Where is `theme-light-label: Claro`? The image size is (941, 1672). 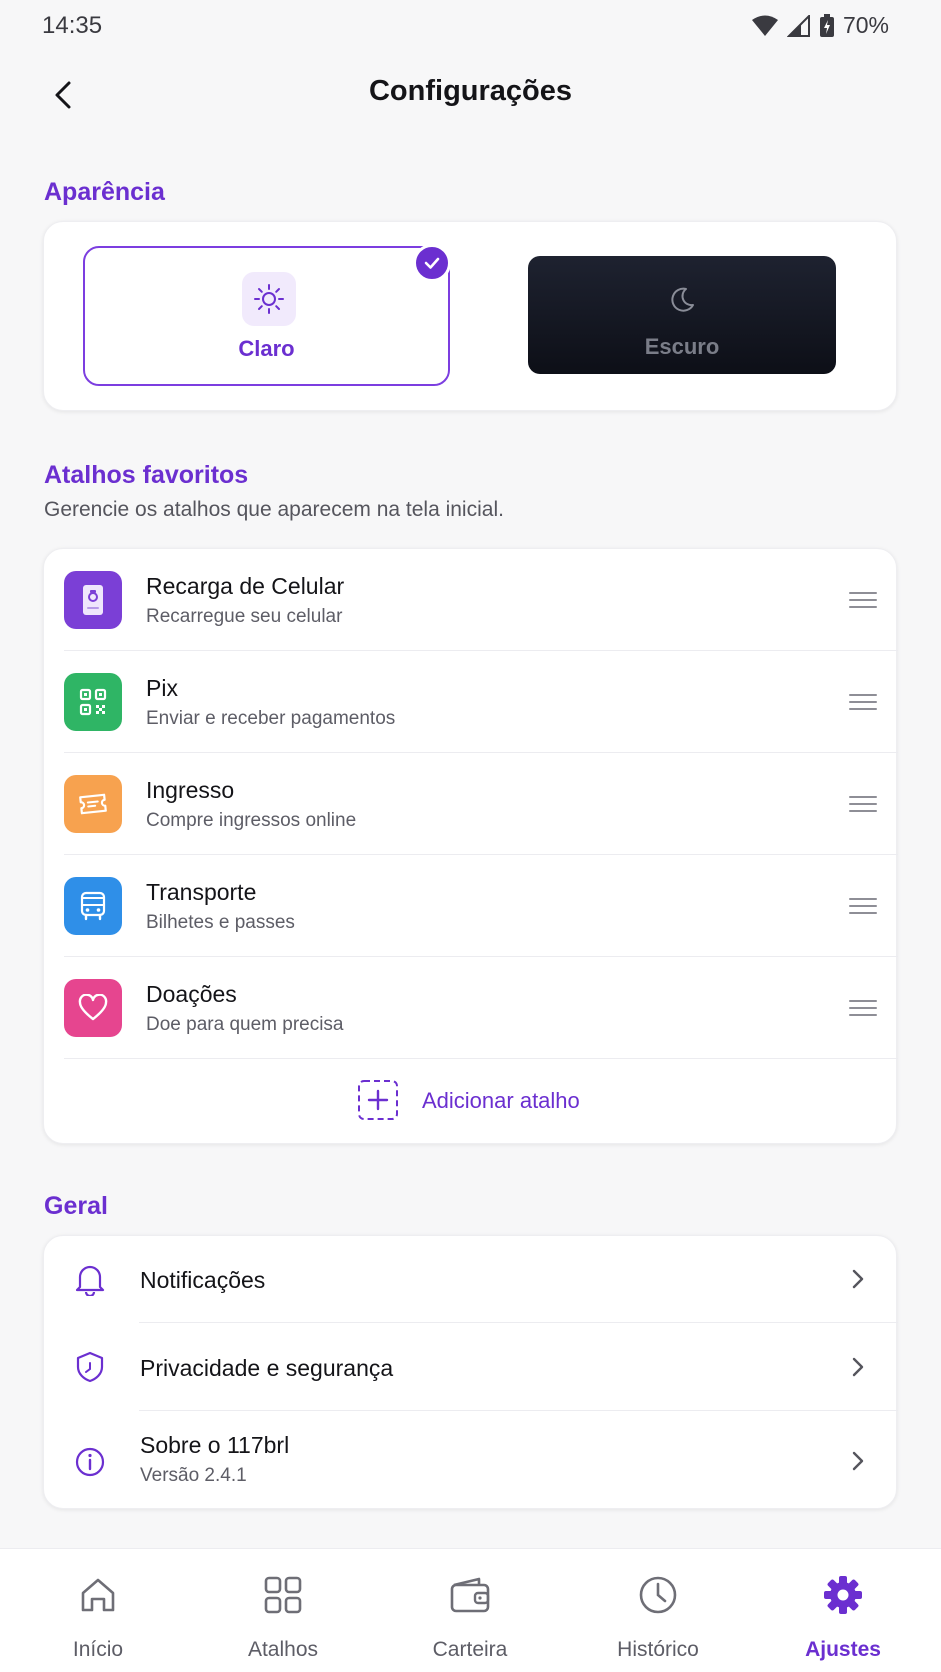 theme-light-label: Claro is located at coordinates (266, 348).